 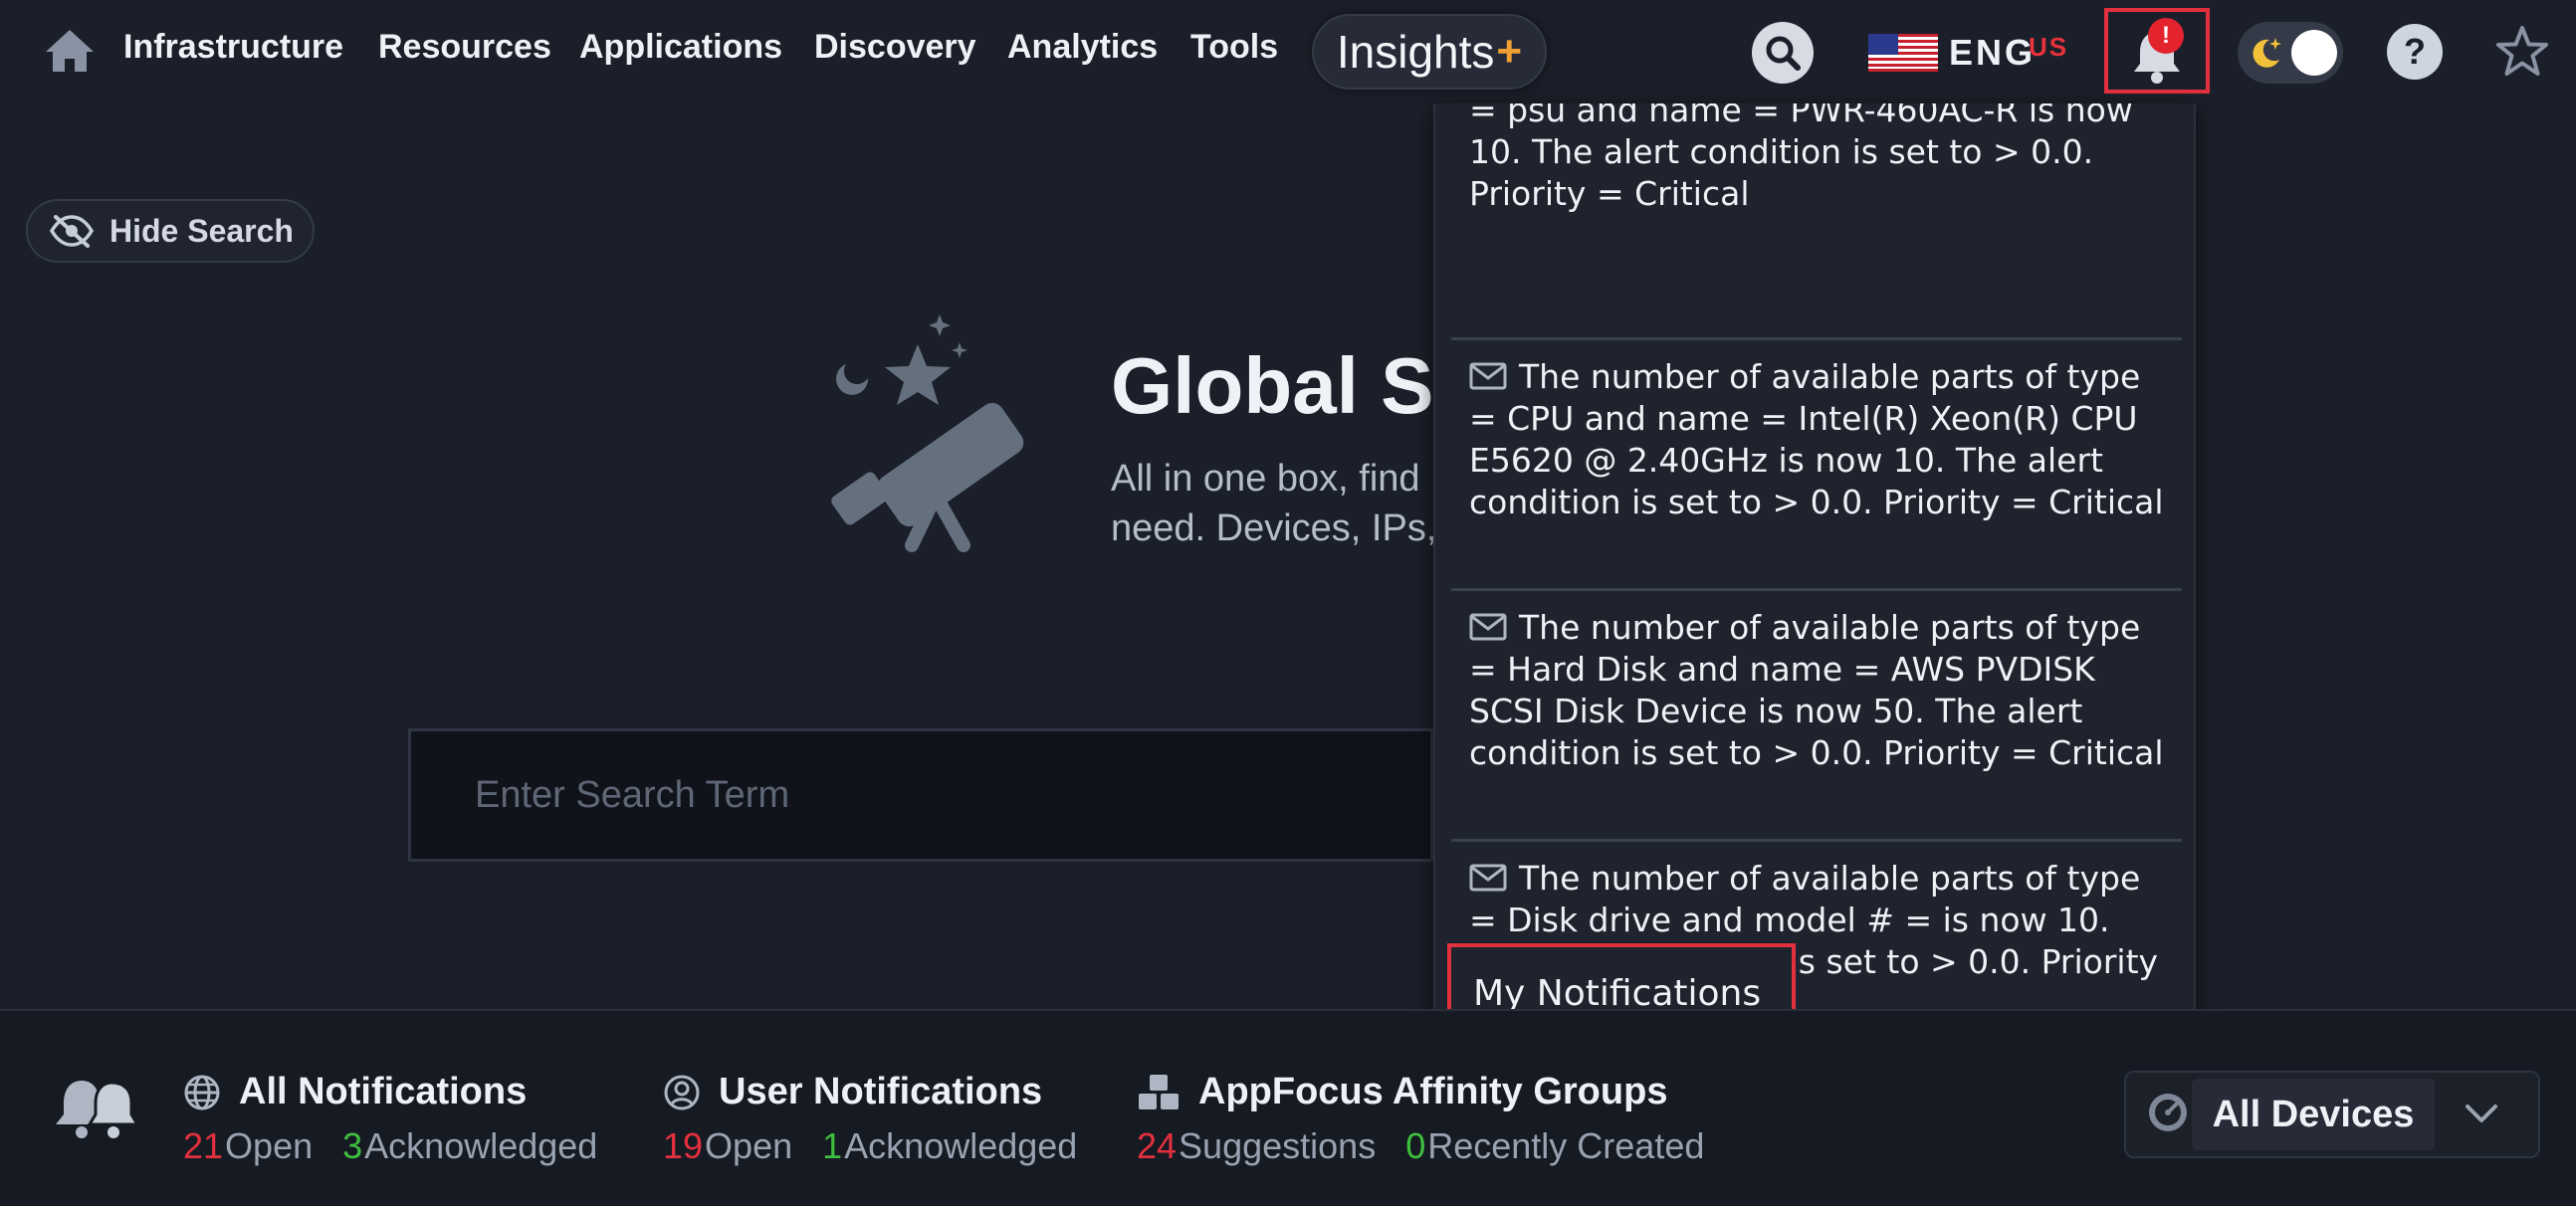 What do you see at coordinates (269, 1146) in the screenshot?
I see `all-open-label: Open` at bounding box center [269, 1146].